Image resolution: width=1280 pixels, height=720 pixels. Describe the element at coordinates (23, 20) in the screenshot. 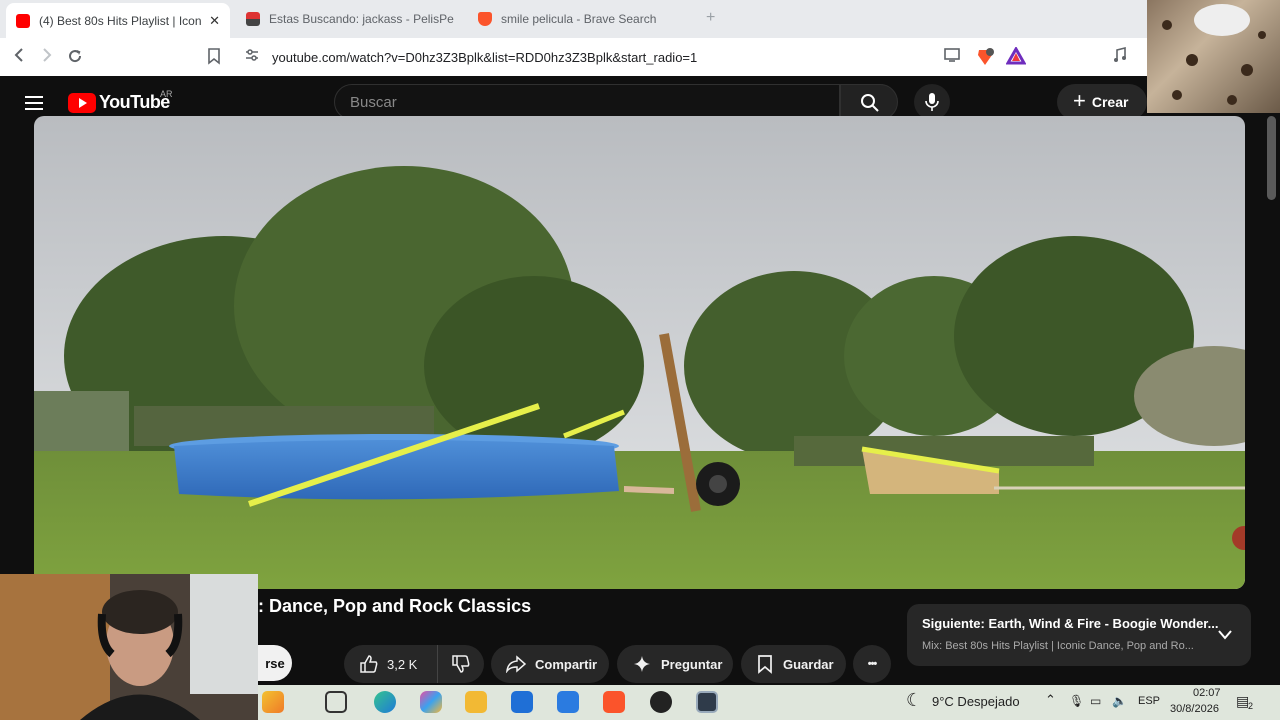

I see `youtube-favicon-icon` at that location.